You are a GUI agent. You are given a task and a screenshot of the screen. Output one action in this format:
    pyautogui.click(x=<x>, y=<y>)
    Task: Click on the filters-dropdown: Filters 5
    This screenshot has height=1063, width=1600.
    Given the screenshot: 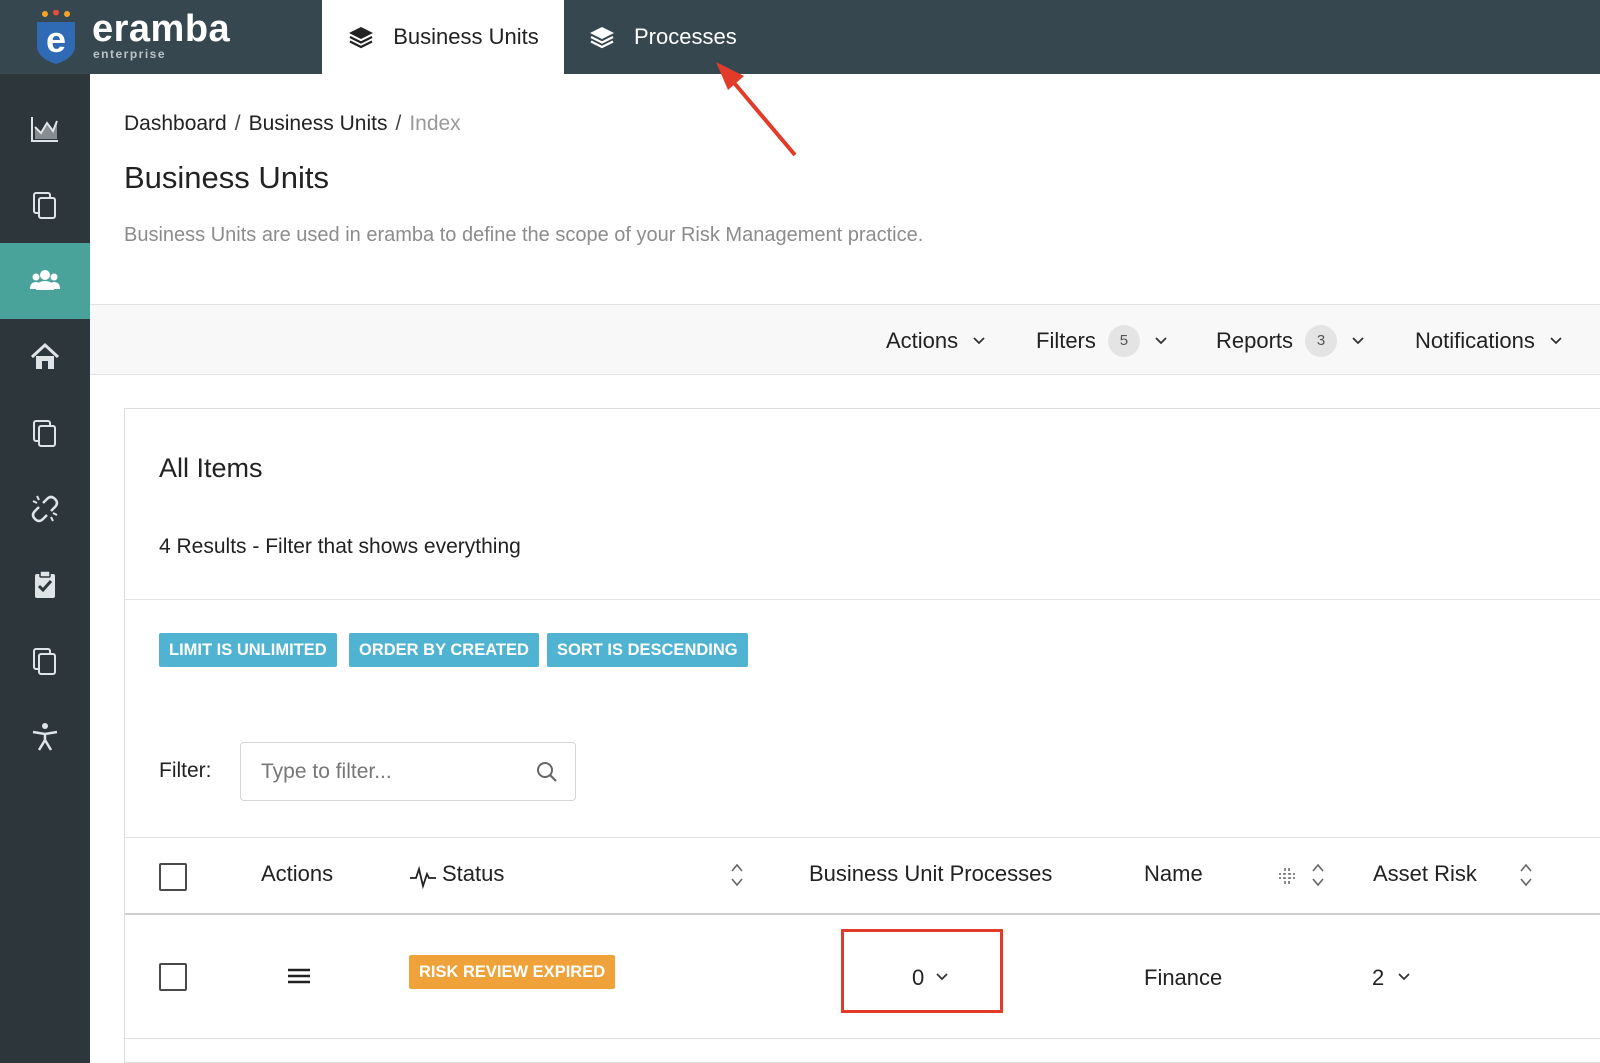 What is the action you would take?
    pyautogui.click(x=1102, y=340)
    